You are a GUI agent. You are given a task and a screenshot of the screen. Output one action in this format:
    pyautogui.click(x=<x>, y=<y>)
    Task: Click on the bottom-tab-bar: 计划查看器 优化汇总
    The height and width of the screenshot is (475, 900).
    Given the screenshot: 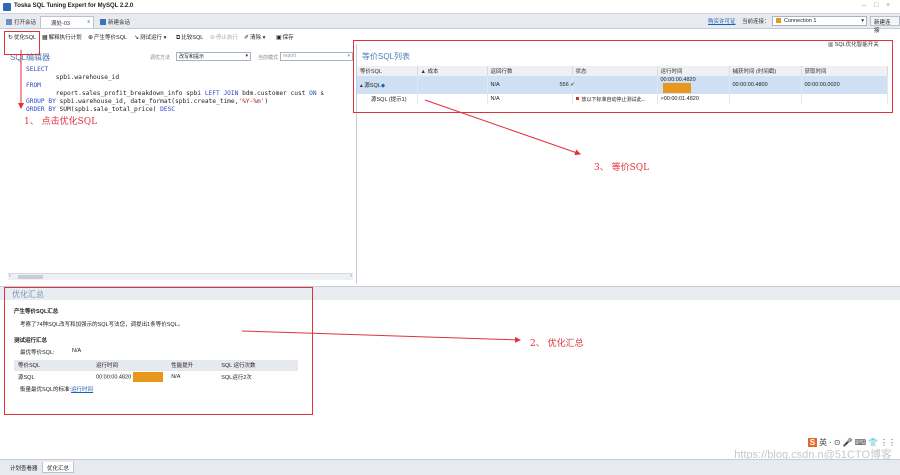 What is the action you would take?
    pyautogui.click(x=450, y=467)
    